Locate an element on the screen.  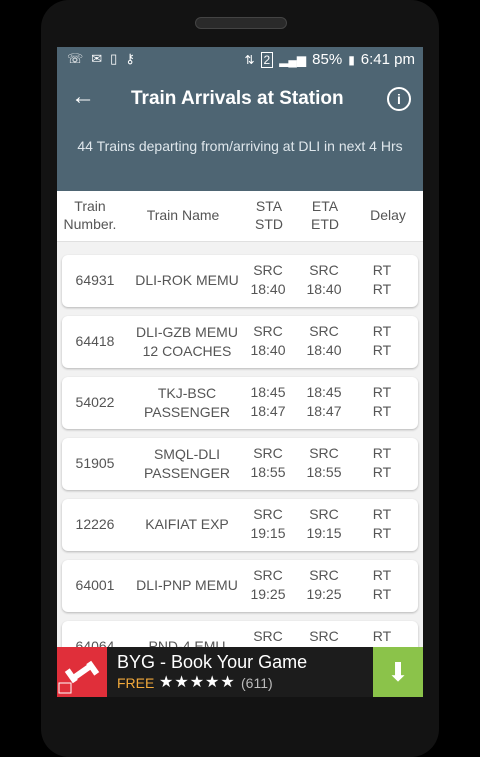
mail-icon: ✉ is located at coordinates (97, 58).